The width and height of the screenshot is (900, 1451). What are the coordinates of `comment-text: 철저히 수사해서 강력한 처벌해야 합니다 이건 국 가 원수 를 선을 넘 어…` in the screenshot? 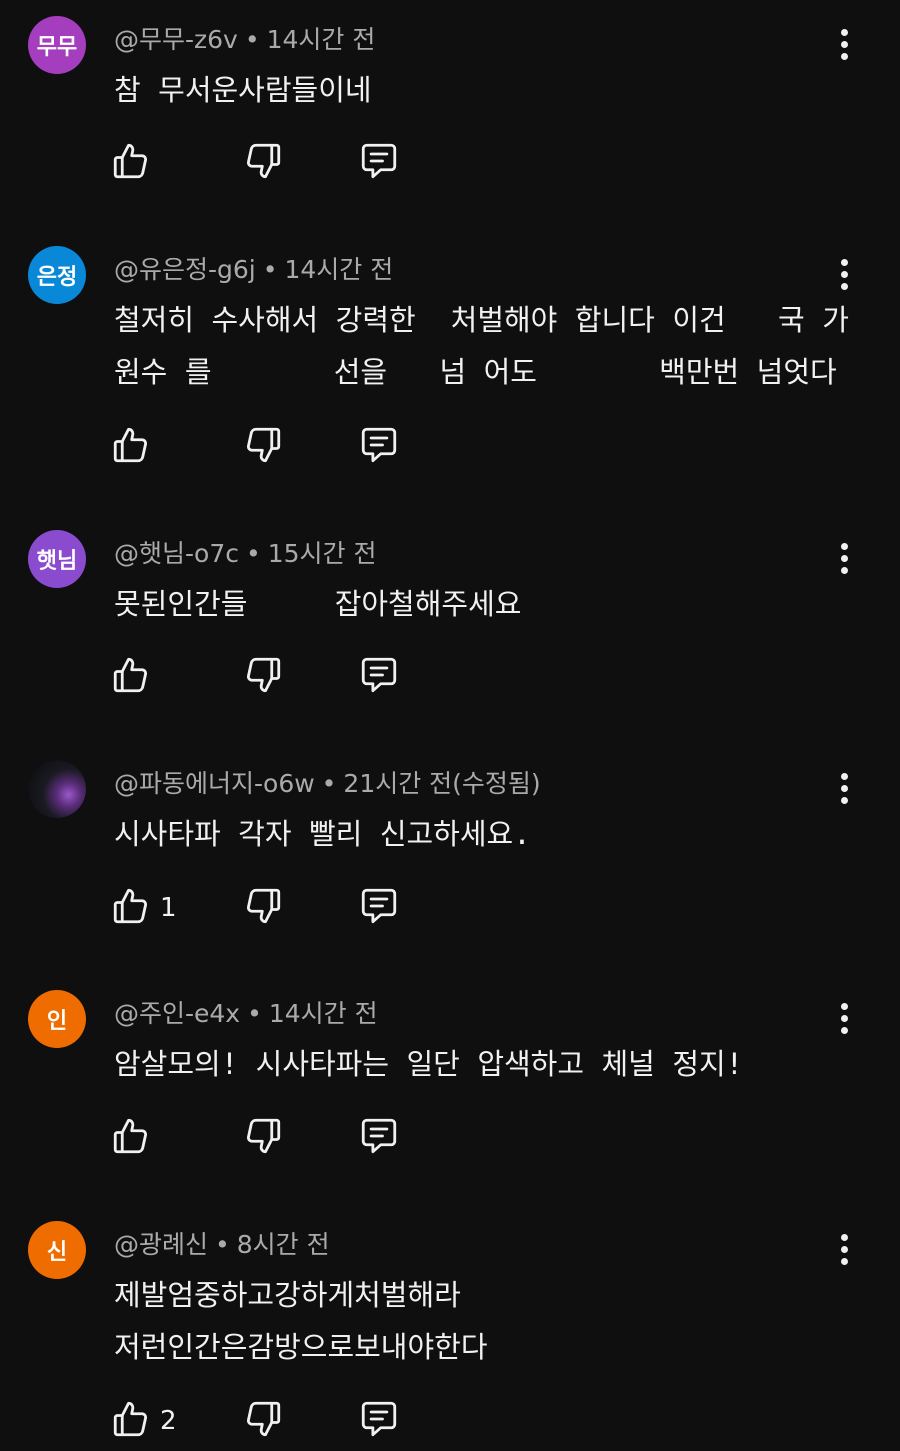 It's located at (481, 346).